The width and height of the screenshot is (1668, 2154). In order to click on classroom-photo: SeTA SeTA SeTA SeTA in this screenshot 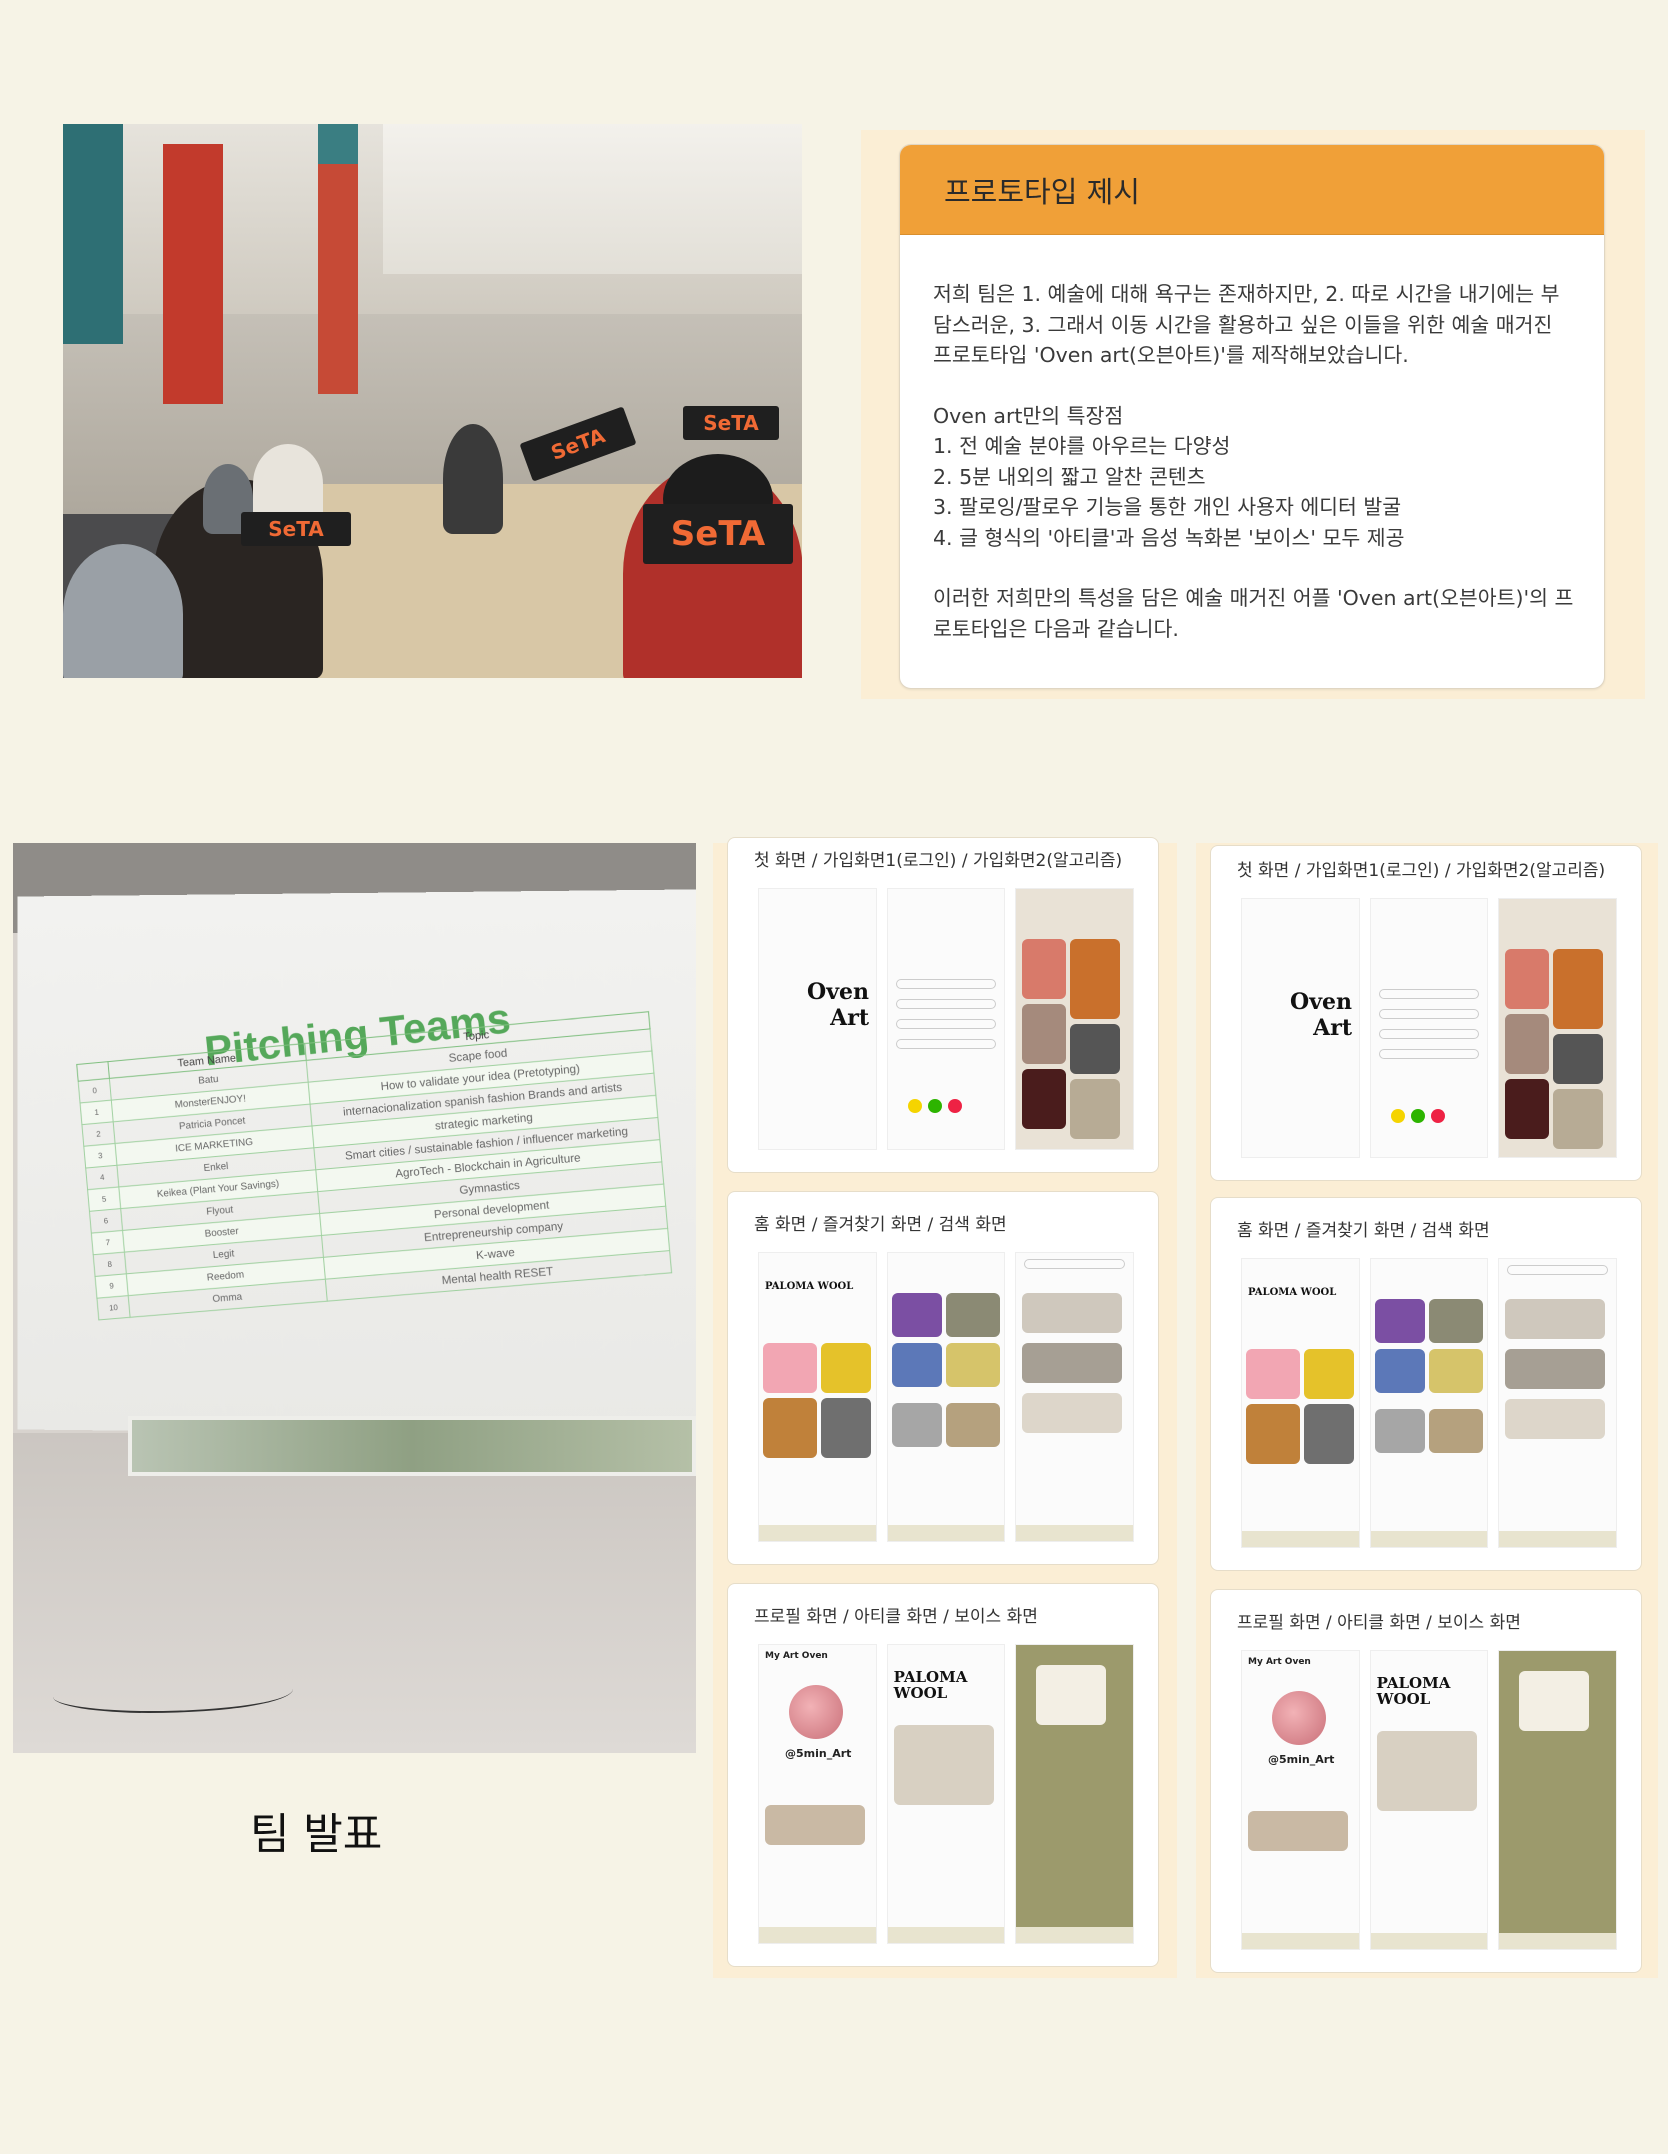, I will do `click(432, 401)`.